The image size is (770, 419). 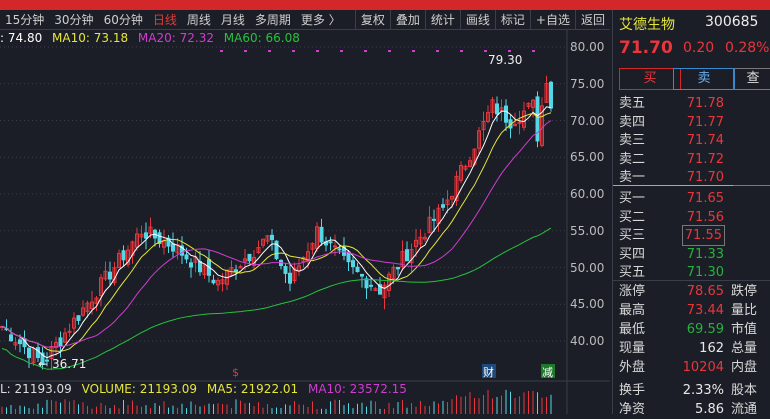 What do you see at coordinates (252, 389) in the screenshot?
I see `volume-ma5: MA5: 21922.01` at bounding box center [252, 389].